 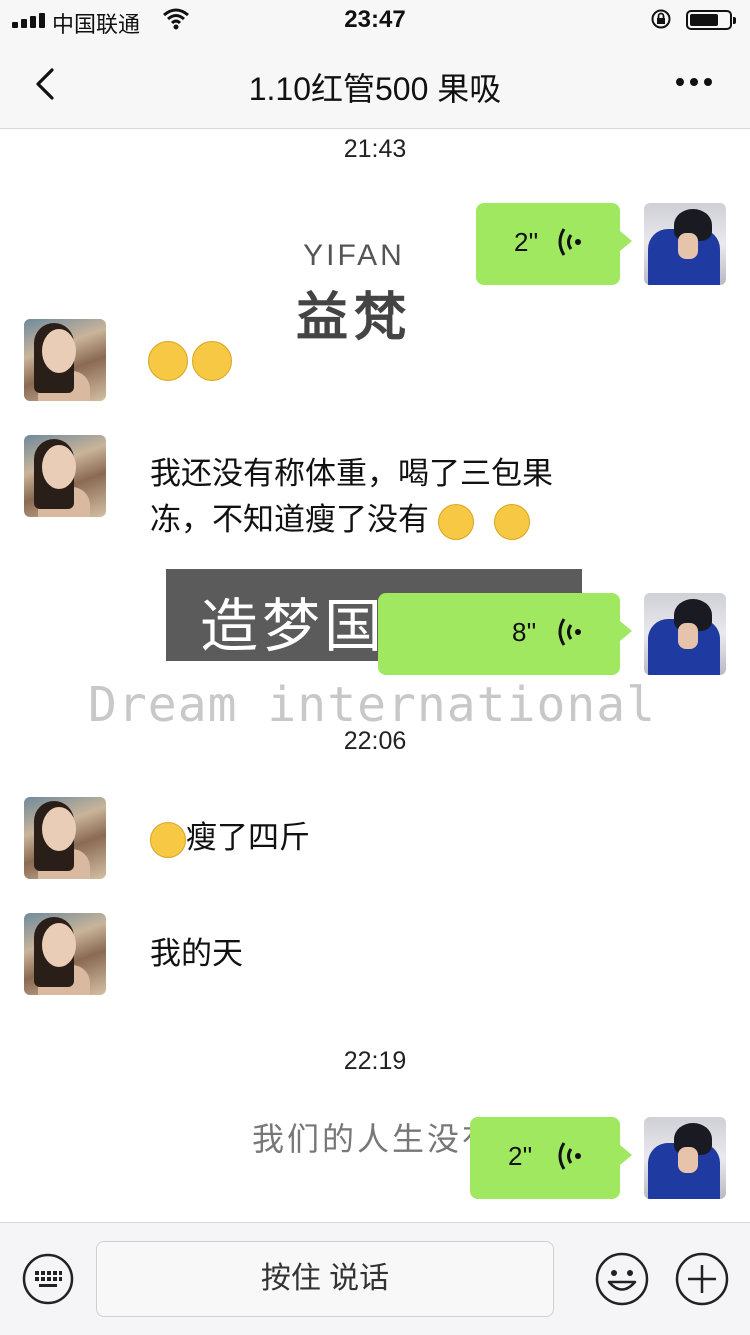 What do you see at coordinates (372, 705) in the screenshot?
I see `watermark-dream-en: Dream international` at bounding box center [372, 705].